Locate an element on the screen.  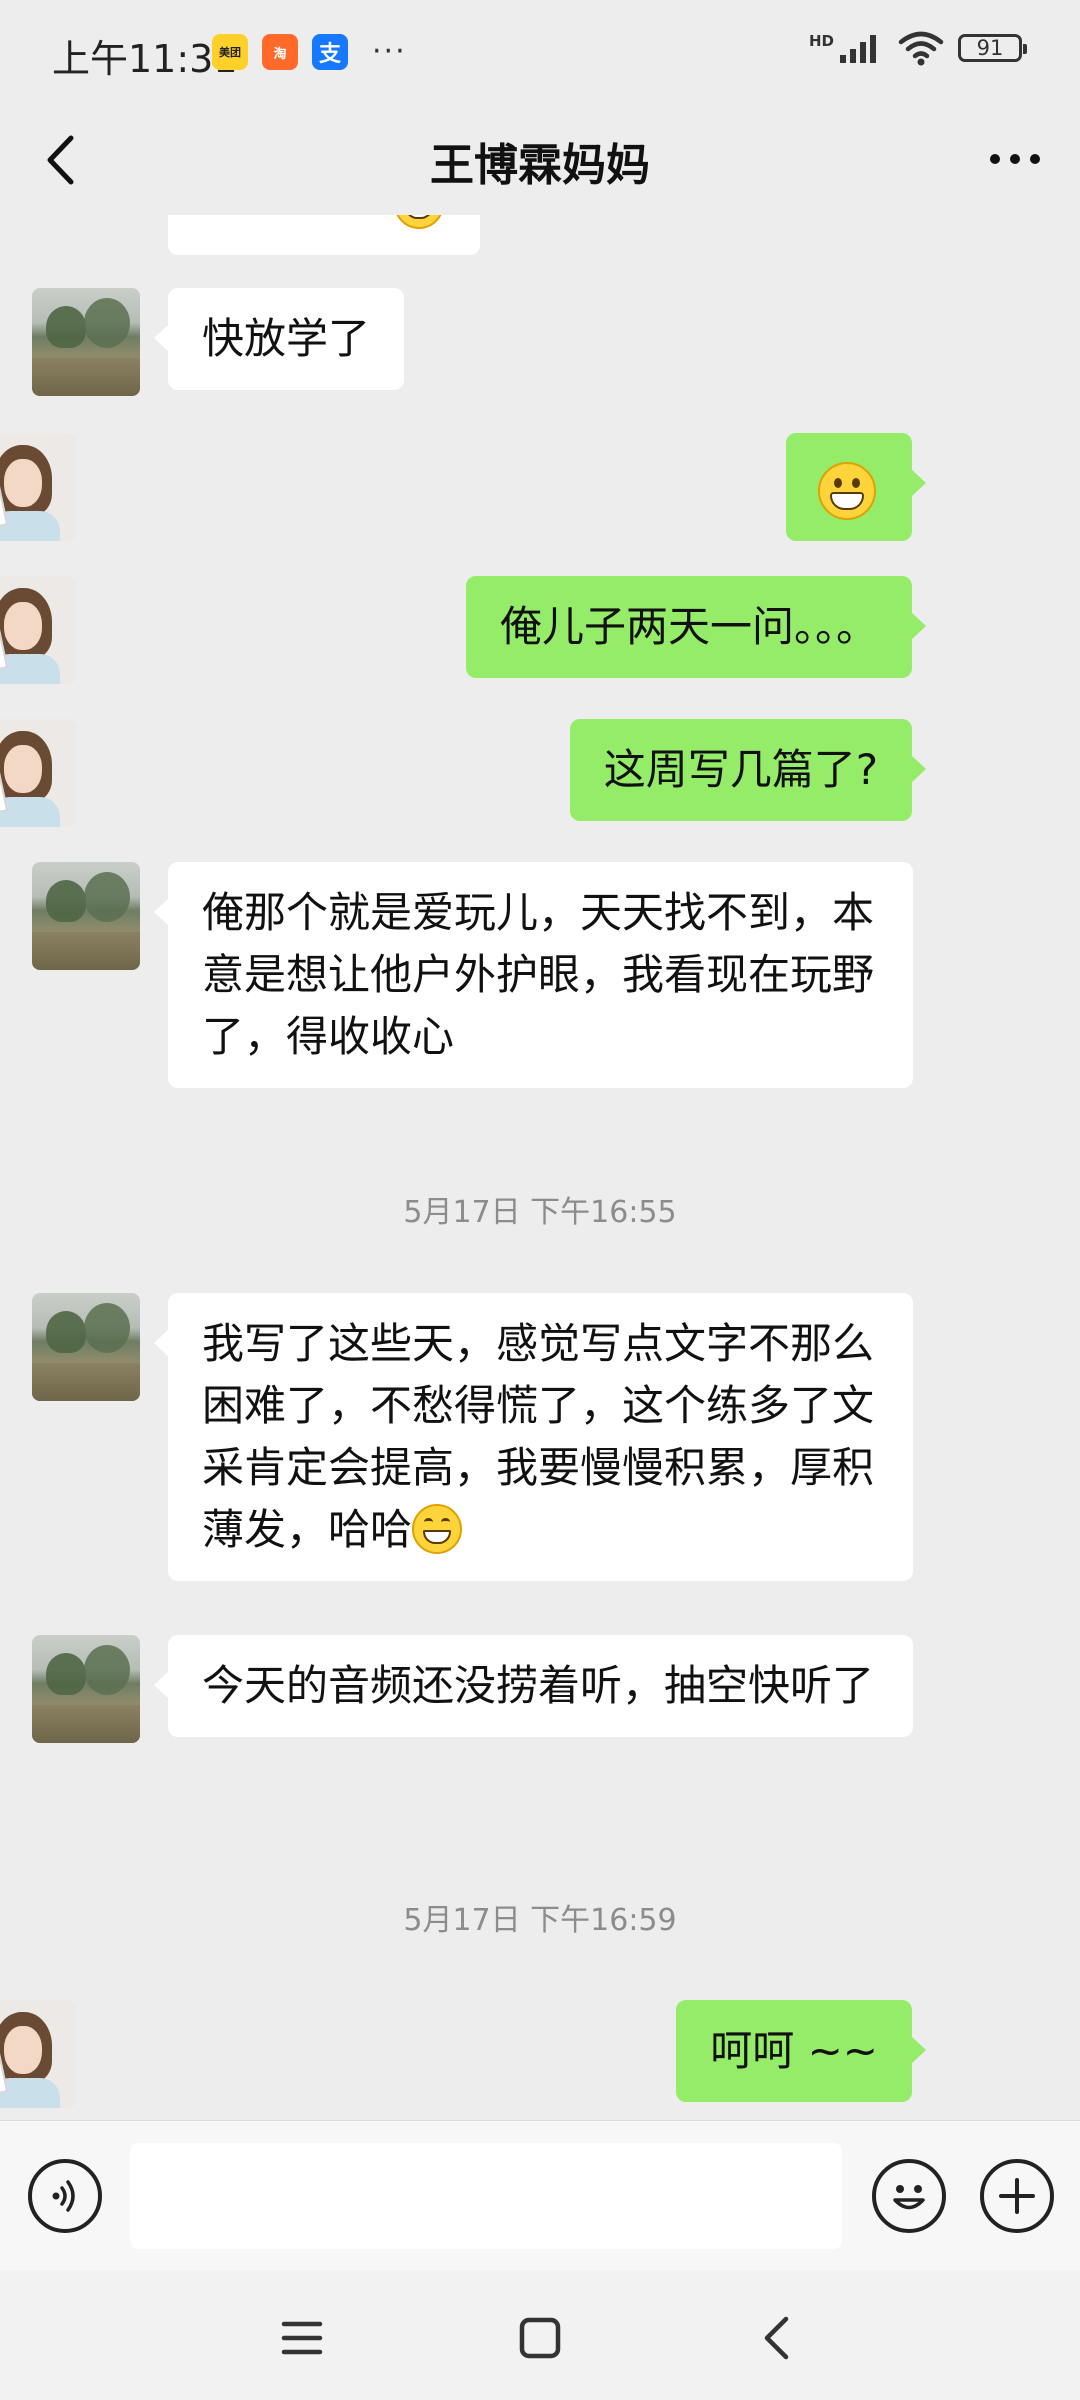
plus-icon is located at coordinates (1017, 2196).